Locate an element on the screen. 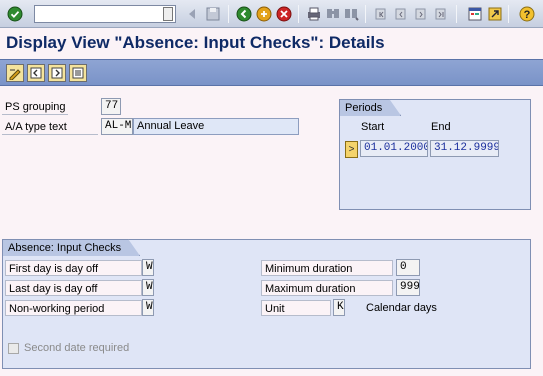 The height and width of the screenshot is (376, 543). last-day-off-label: Last day is day off is located at coordinates (73, 288).